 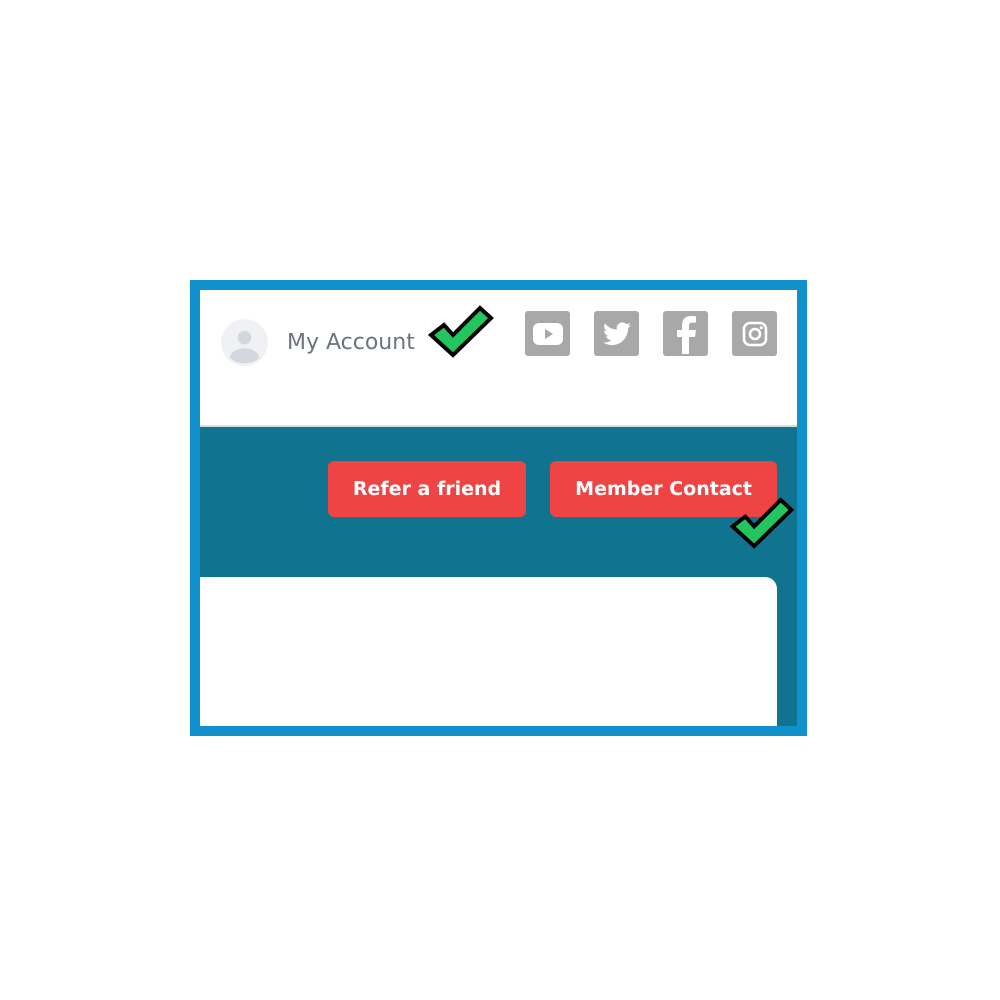 What do you see at coordinates (547, 333) in the screenshot?
I see `youtube-icon` at bounding box center [547, 333].